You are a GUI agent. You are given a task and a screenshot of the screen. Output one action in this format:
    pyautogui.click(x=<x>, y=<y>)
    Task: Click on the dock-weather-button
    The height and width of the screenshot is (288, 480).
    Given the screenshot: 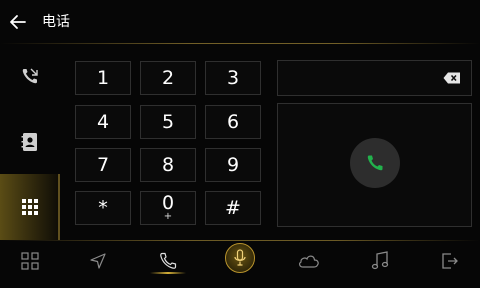 What is the action you would take?
    pyautogui.click(x=309, y=261)
    